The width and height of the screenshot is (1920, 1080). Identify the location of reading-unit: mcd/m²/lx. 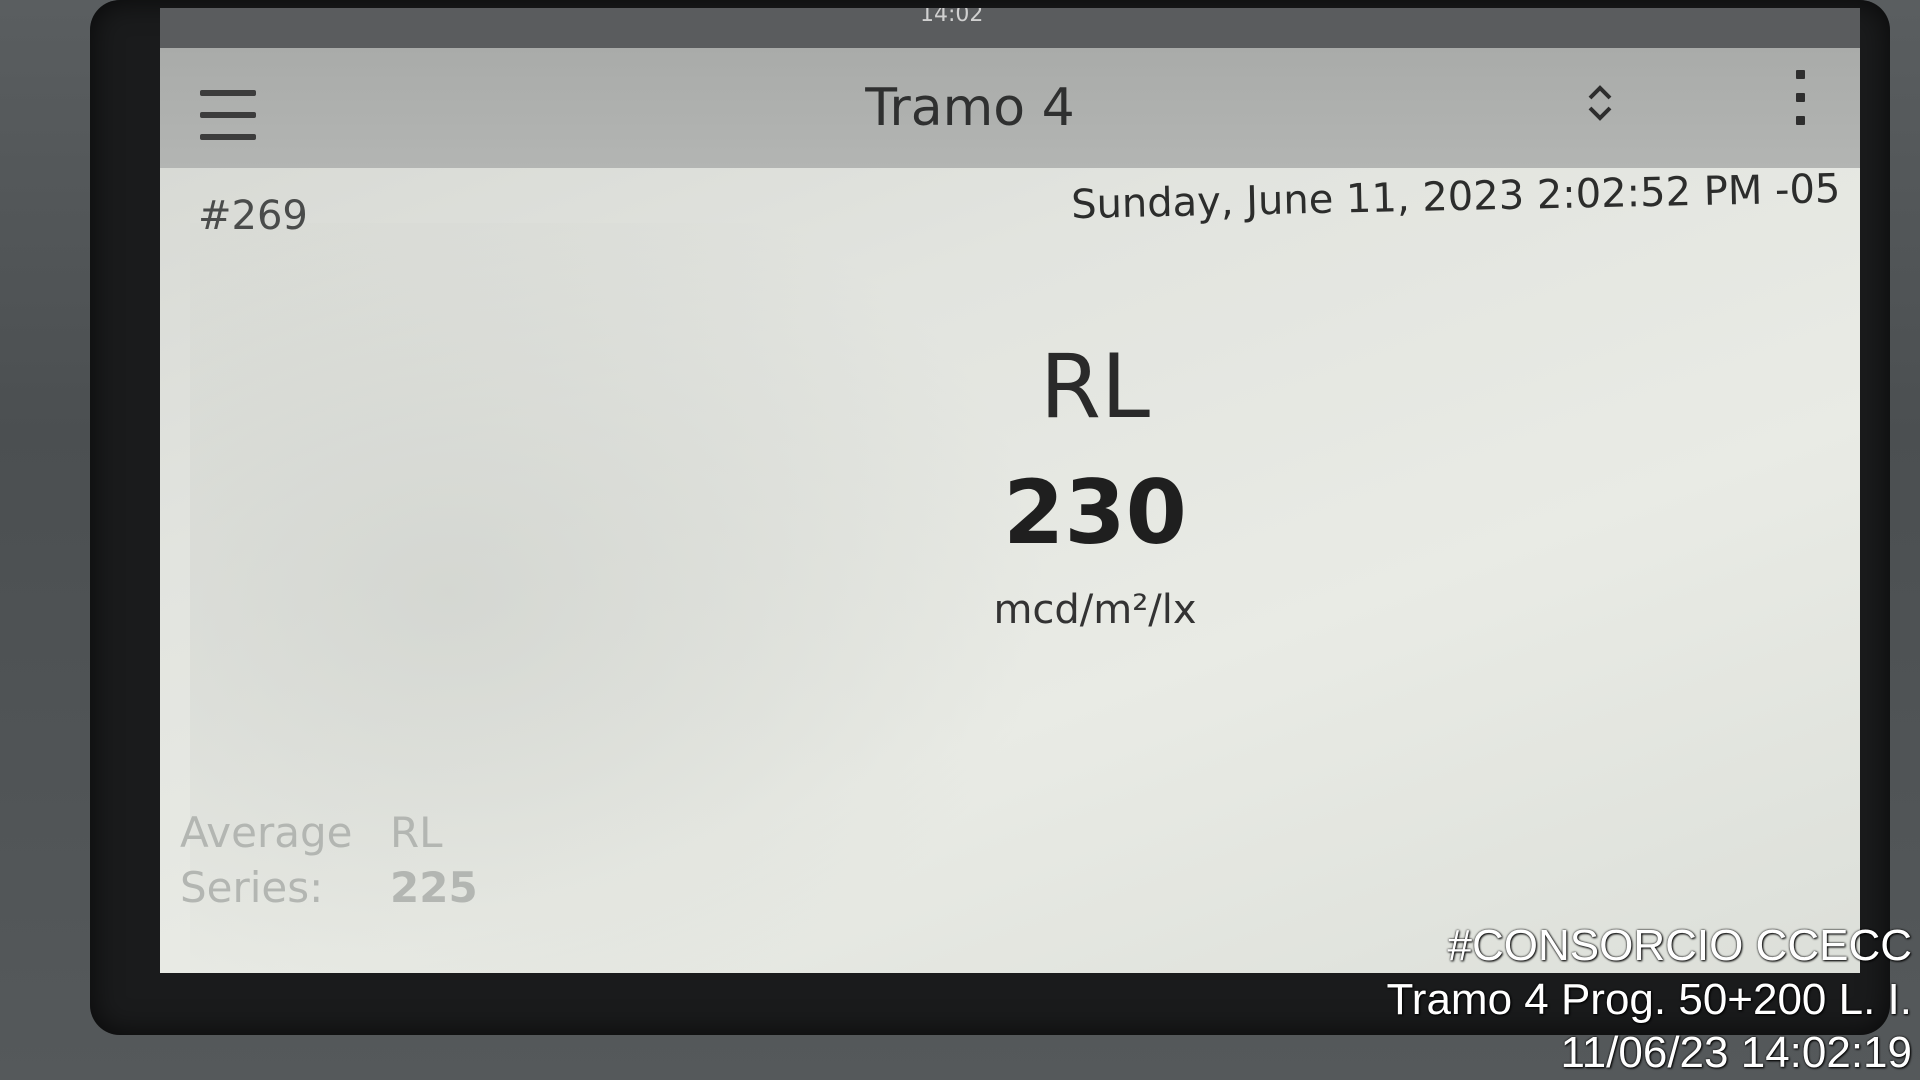
(1095, 610).